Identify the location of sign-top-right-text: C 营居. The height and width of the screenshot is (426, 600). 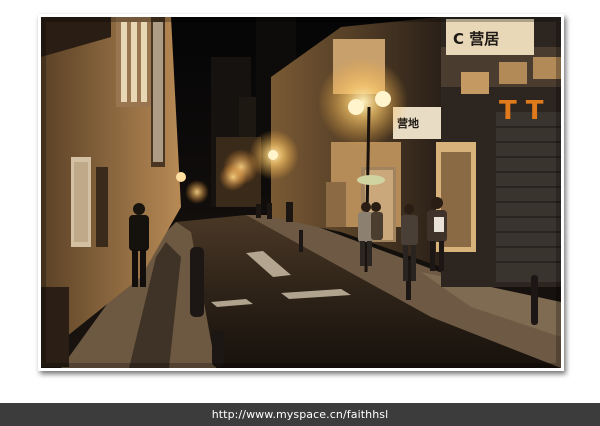
(476, 39).